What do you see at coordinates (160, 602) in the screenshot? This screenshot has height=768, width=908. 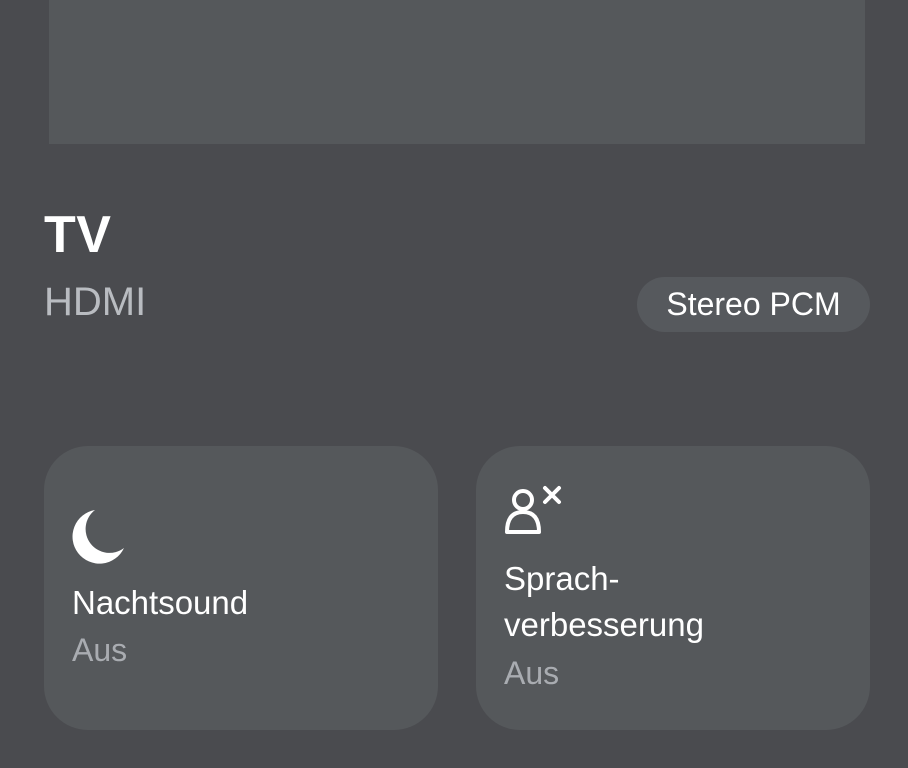 I see `night-sound-label: Nachtsound` at bounding box center [160, 602].